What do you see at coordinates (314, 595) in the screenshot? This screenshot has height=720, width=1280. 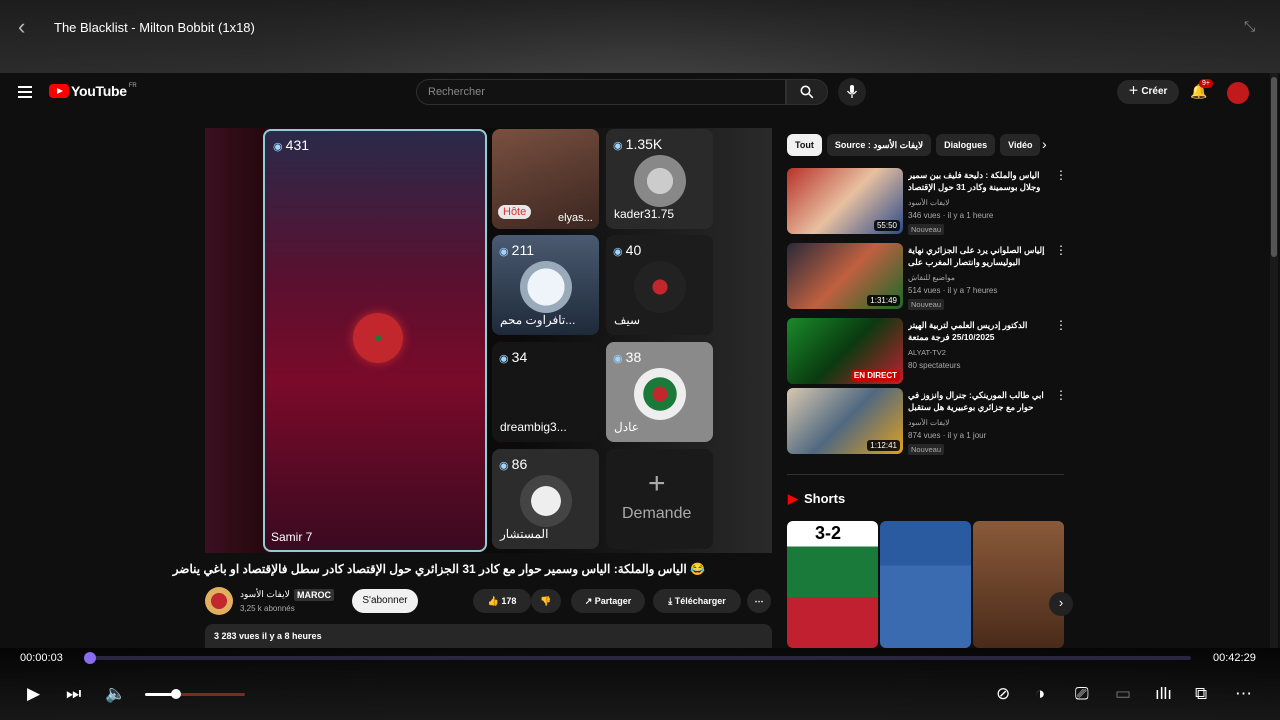 I see `channel-tag: MAROC` at bounding box center [314, 595].